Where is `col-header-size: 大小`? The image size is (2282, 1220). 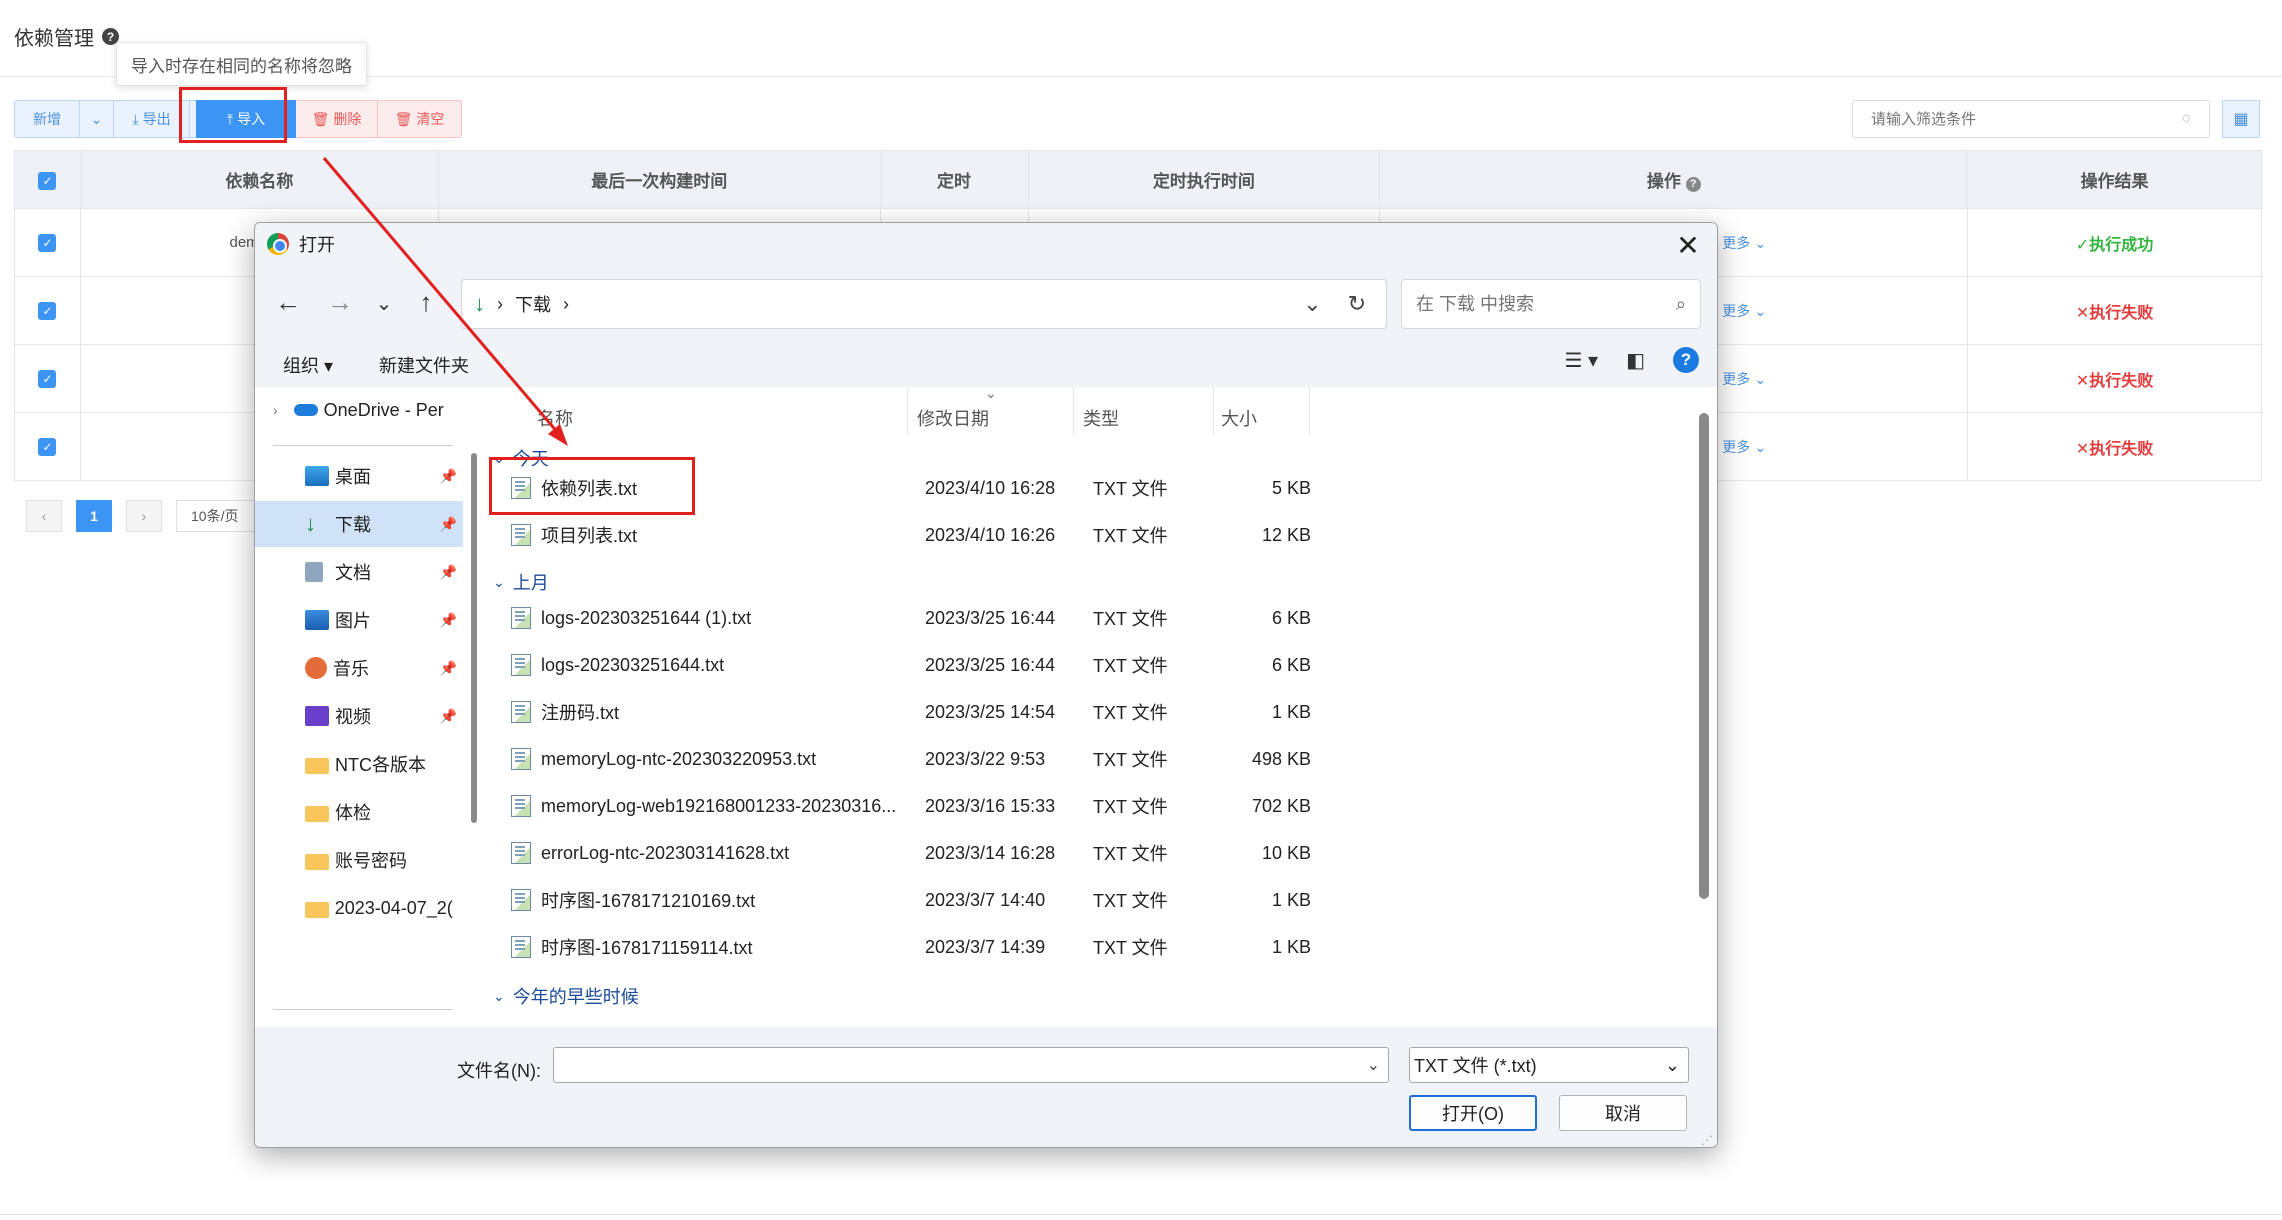 col-header-size: 大小 is located at coordinates (1239, 418).